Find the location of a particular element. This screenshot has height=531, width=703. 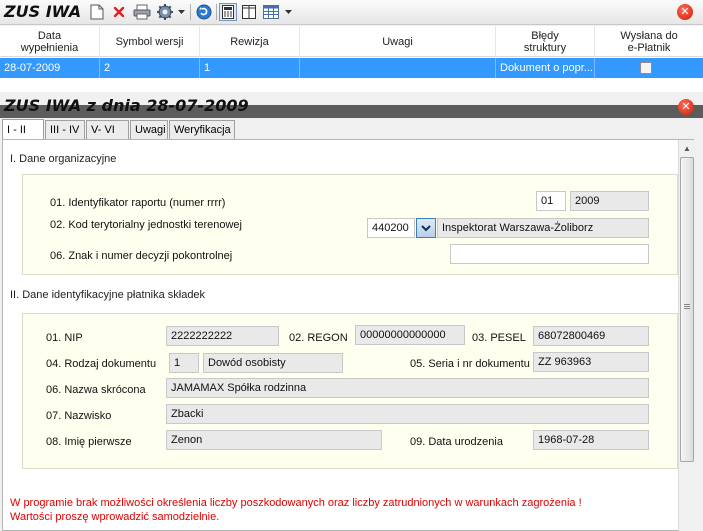

first-name-field: Zenon is located at coordinates (274, 440).